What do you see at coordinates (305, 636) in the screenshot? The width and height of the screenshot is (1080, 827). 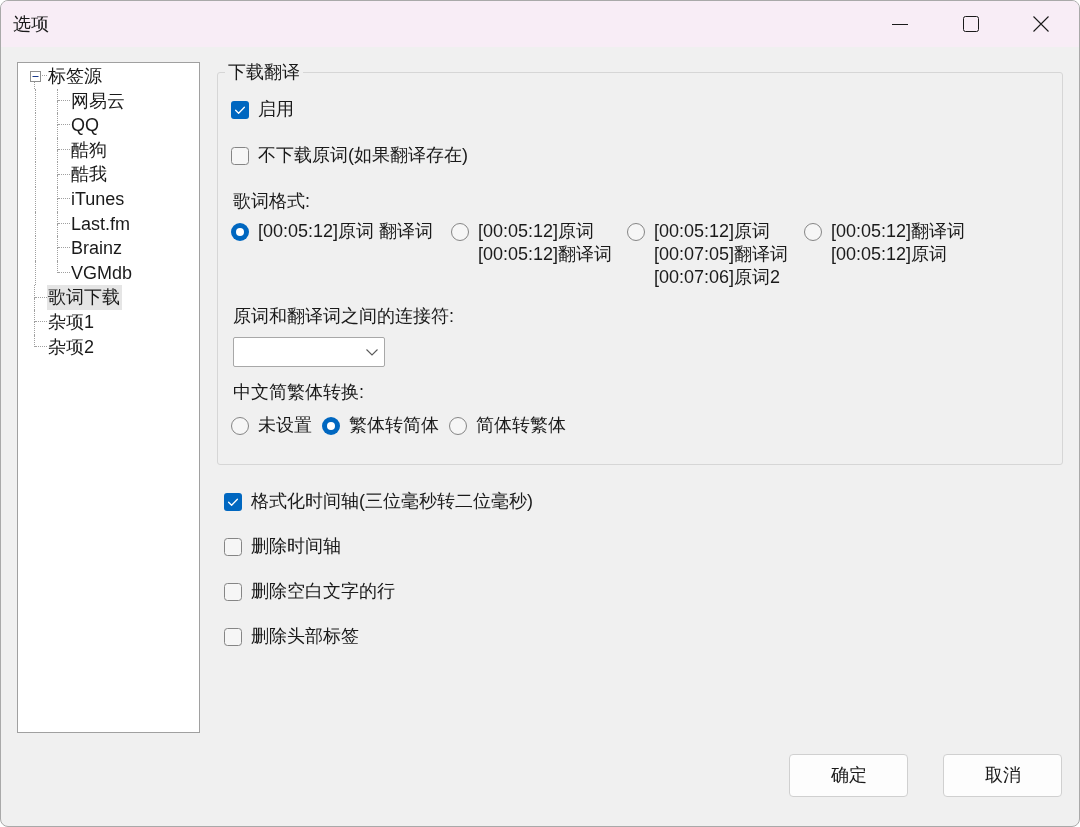 I see `checkbox-label: 删除头部标签` at bounding box center [305, 636].